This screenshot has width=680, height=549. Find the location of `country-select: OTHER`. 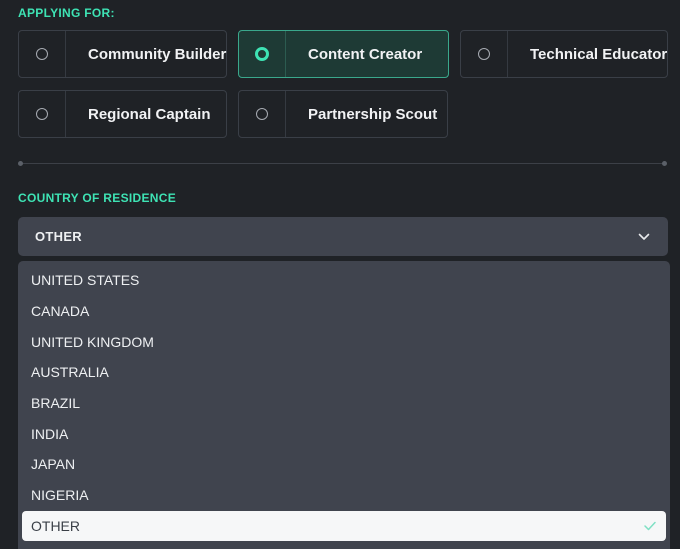

country-select: OTHER is located at coordinates (343, 236).